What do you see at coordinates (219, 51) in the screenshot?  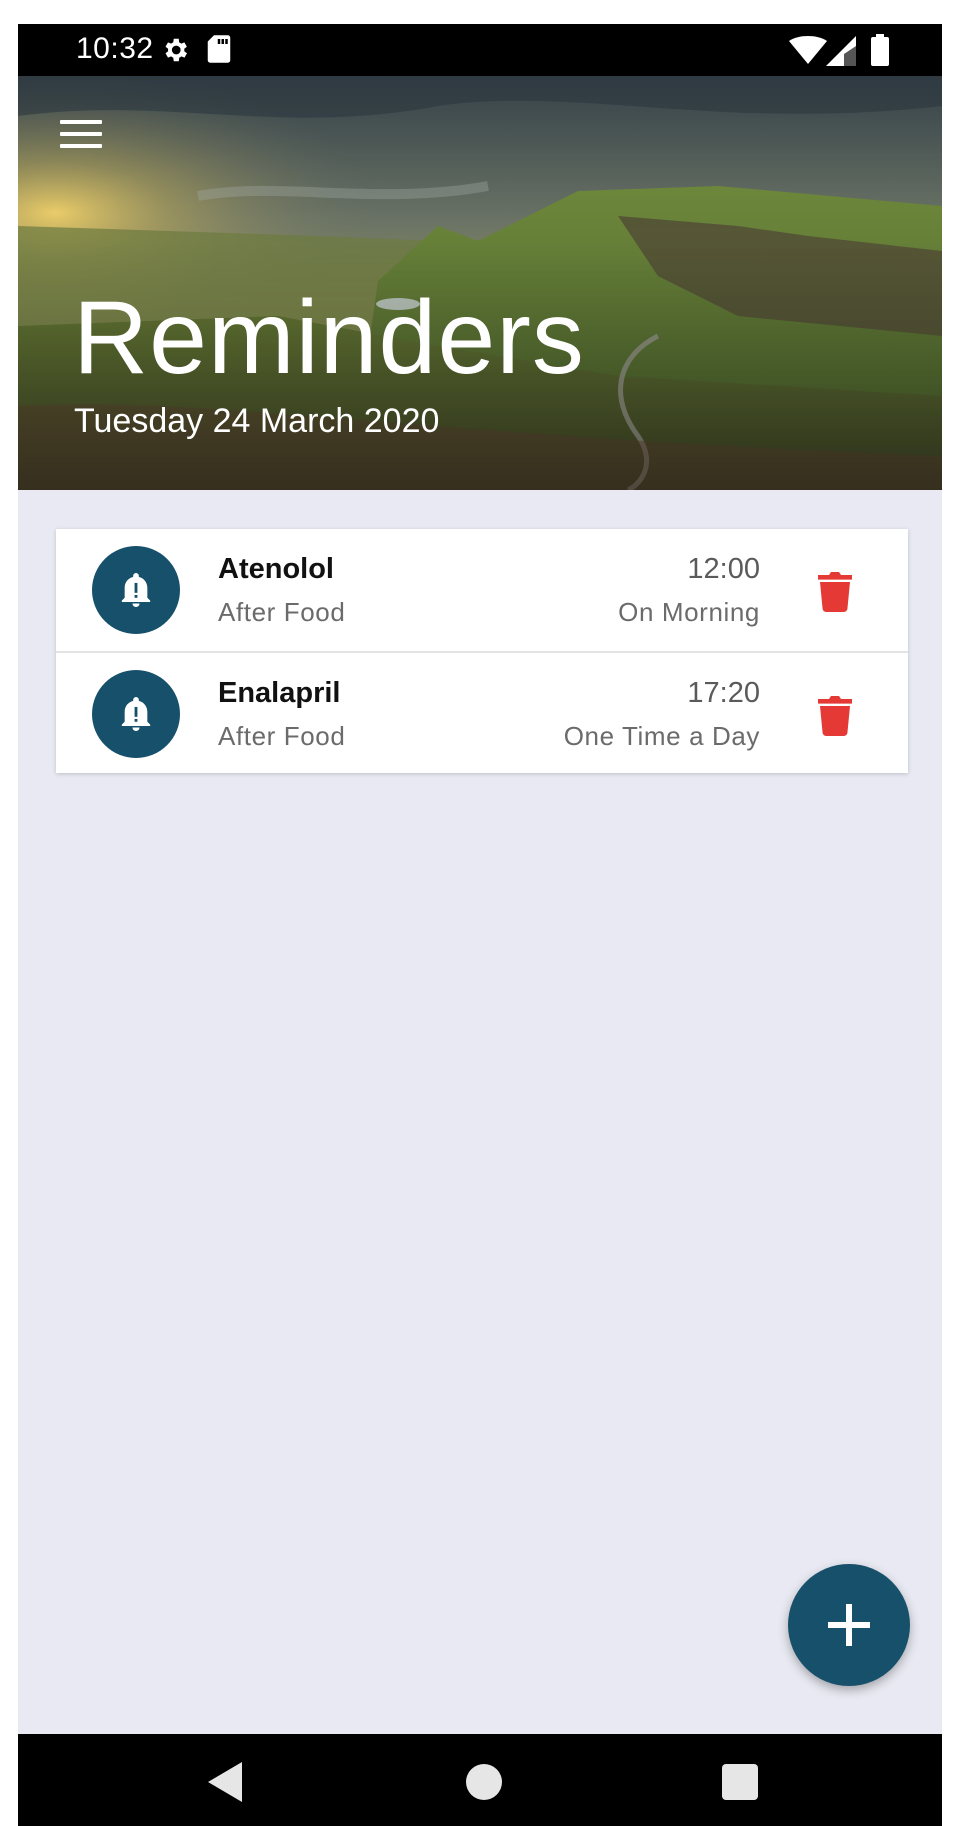 I see `sd-card-icon` at bounding box center [219, 51].